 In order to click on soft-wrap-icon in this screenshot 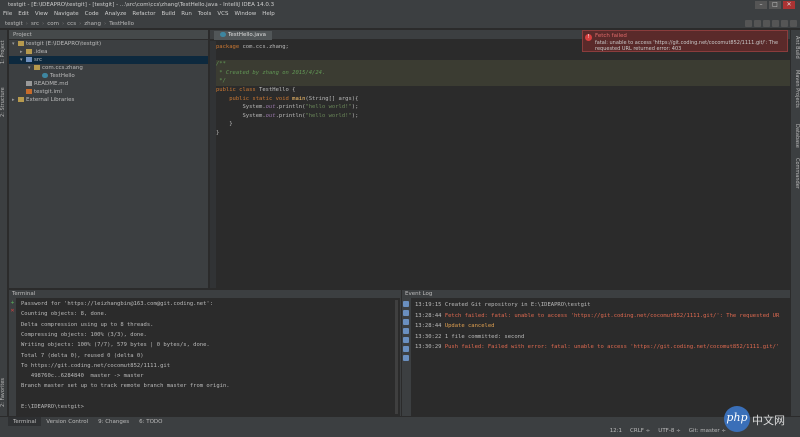, I will do `click(406, 322)`.